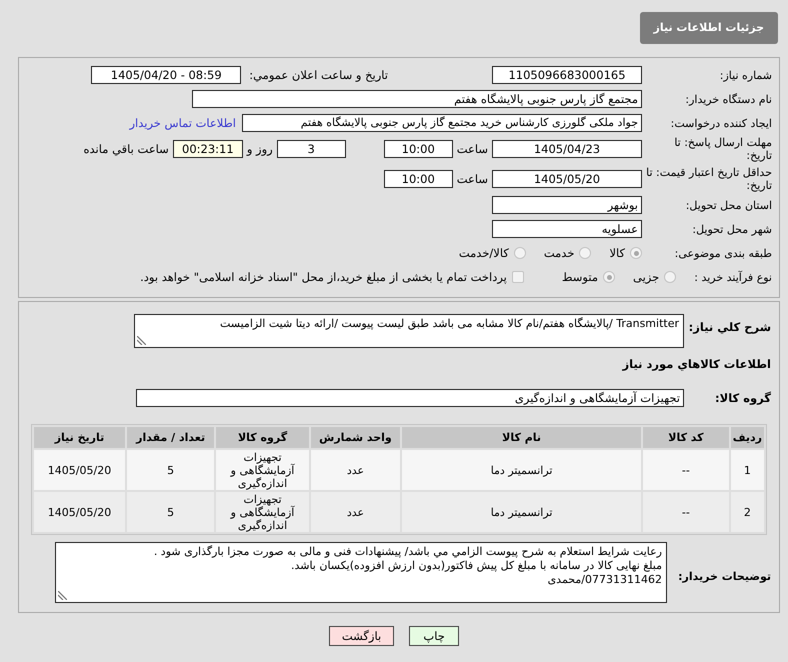  I want to click on field-label: استان محل تحویل:, so click(728, 205).